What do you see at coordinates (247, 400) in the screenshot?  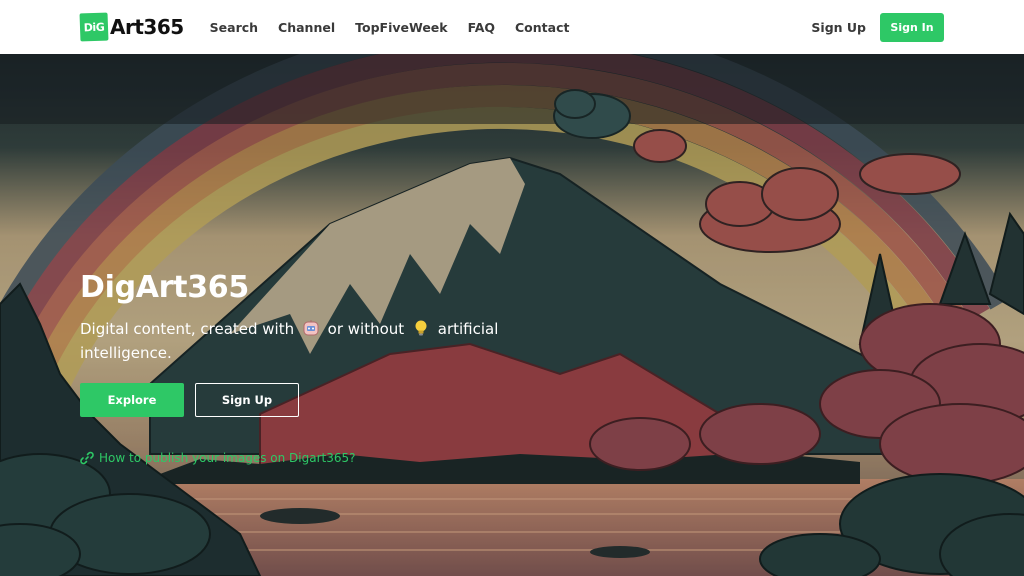 I see `hero-signup-button: Sign Up` at bounding box center [247, 400].